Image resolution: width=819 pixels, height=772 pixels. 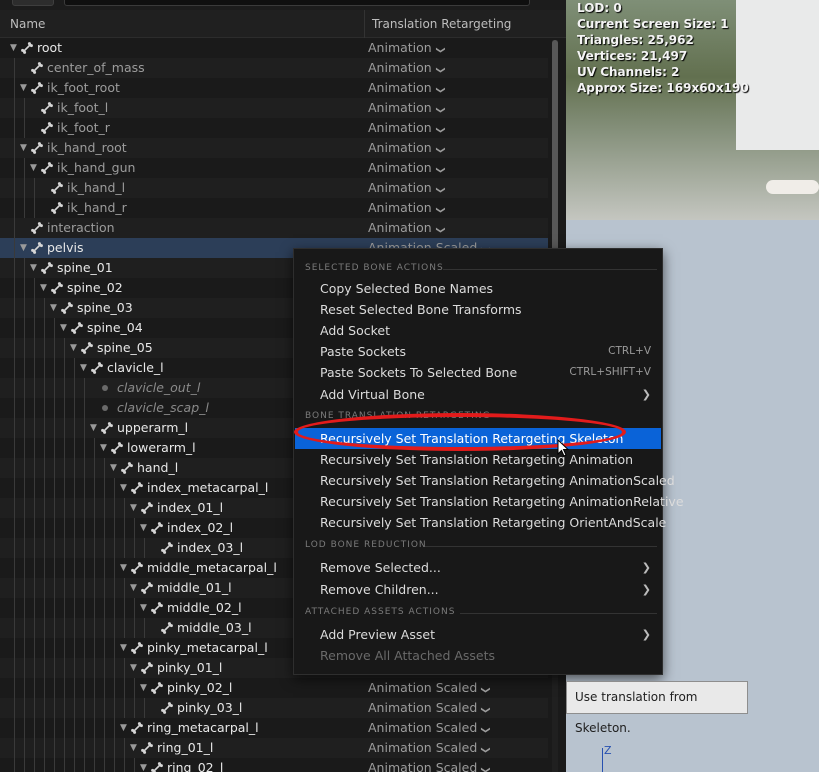 What do you see at coordinates (441, 24) in the screenshot?
I see `column-header-retargeting: Translation Retargeting` at bounding box center [441, 24].